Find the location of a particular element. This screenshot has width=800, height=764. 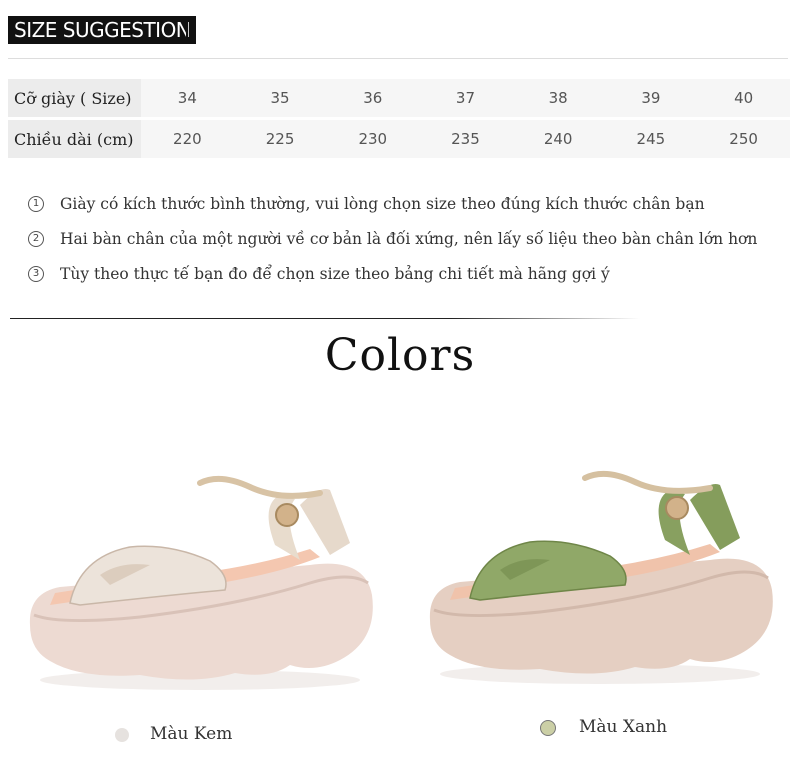

table-cell: 36 is located at coordinates (373, 98).